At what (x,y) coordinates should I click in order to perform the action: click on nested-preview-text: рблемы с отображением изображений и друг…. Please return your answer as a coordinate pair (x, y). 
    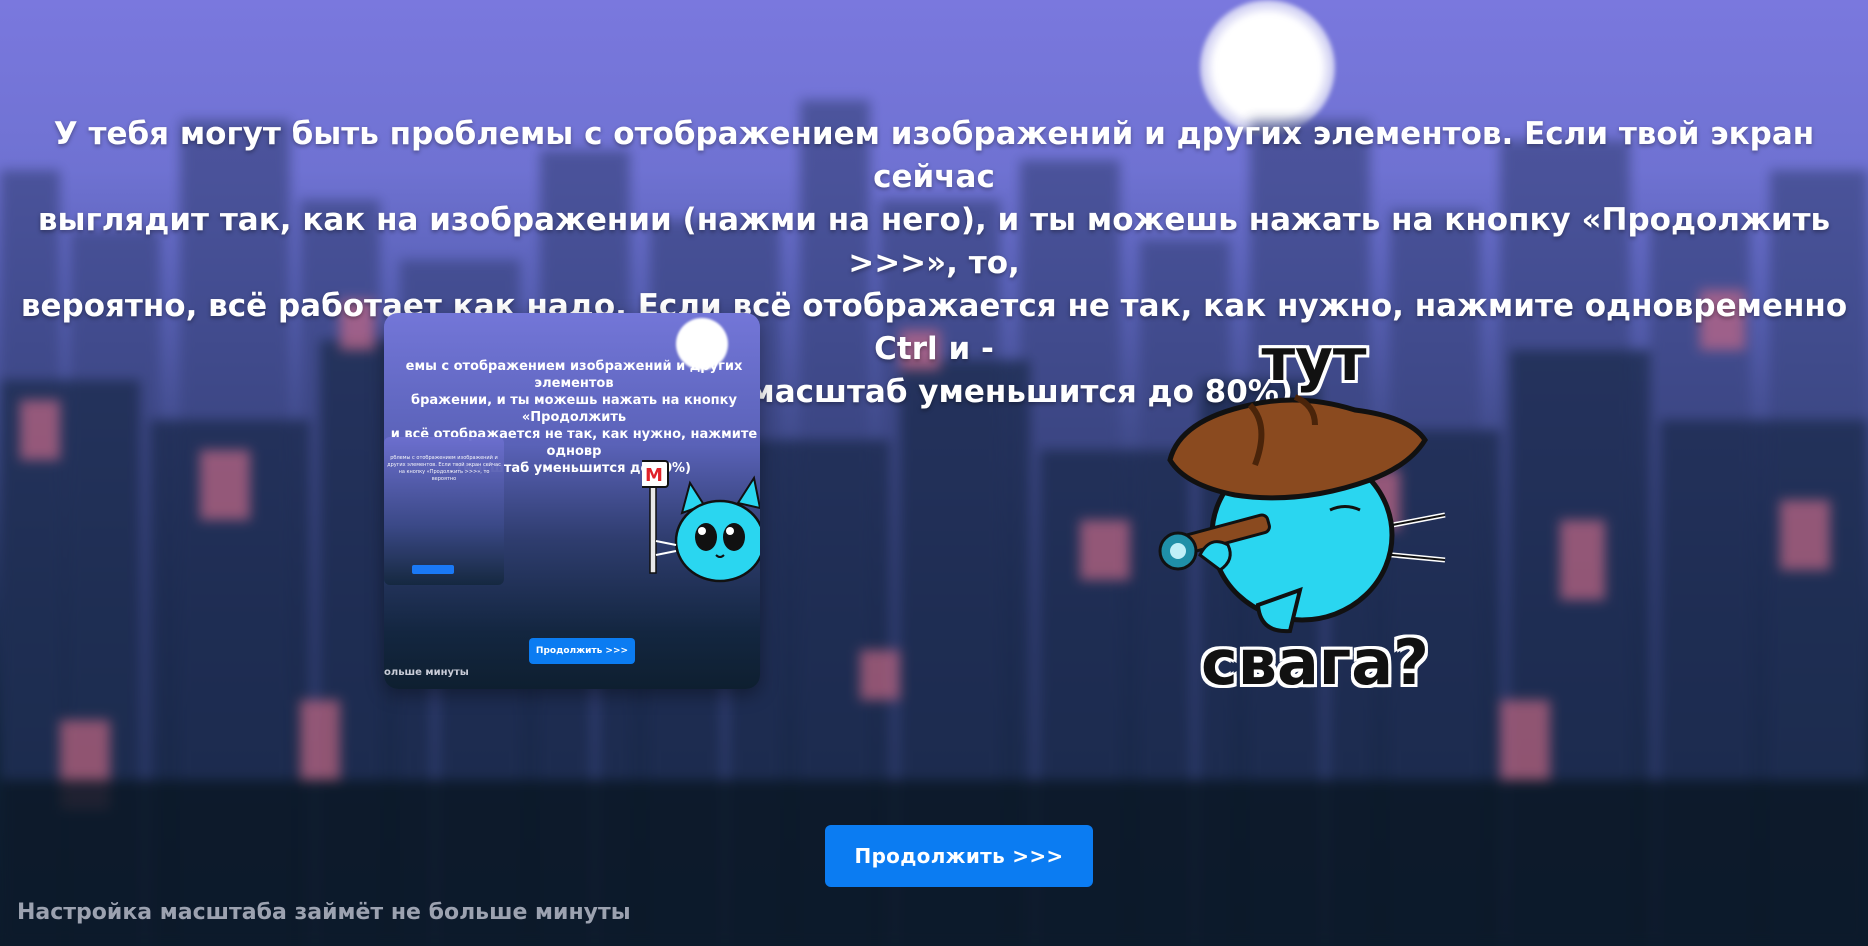
    Looking at the image, I should click on (444, 468).